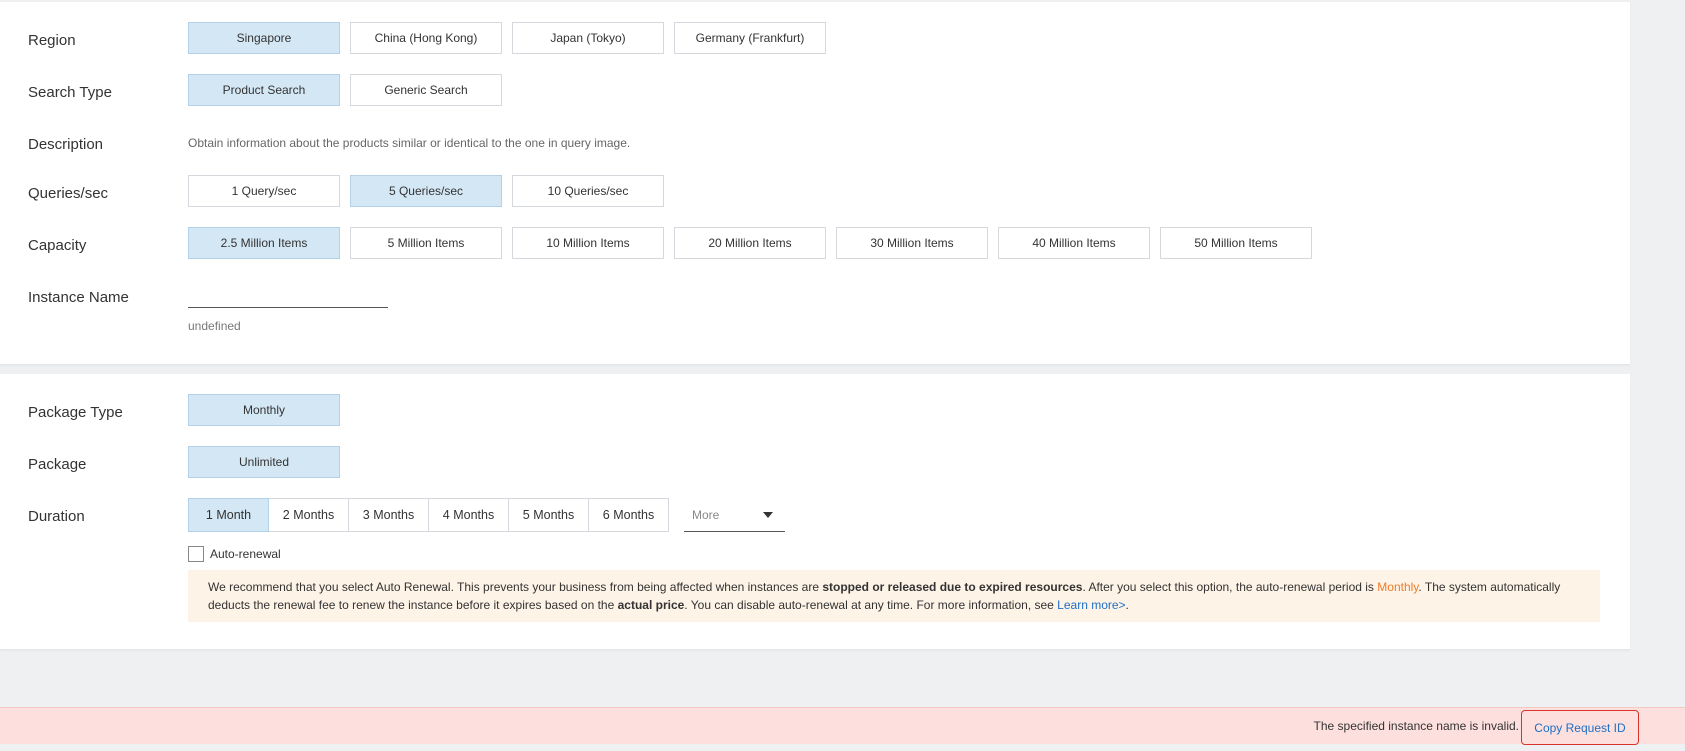 The image size is (1685, 751). I want to click on qps-option-5-queries-sec: 5 Queries/sec, so click(426, 191).